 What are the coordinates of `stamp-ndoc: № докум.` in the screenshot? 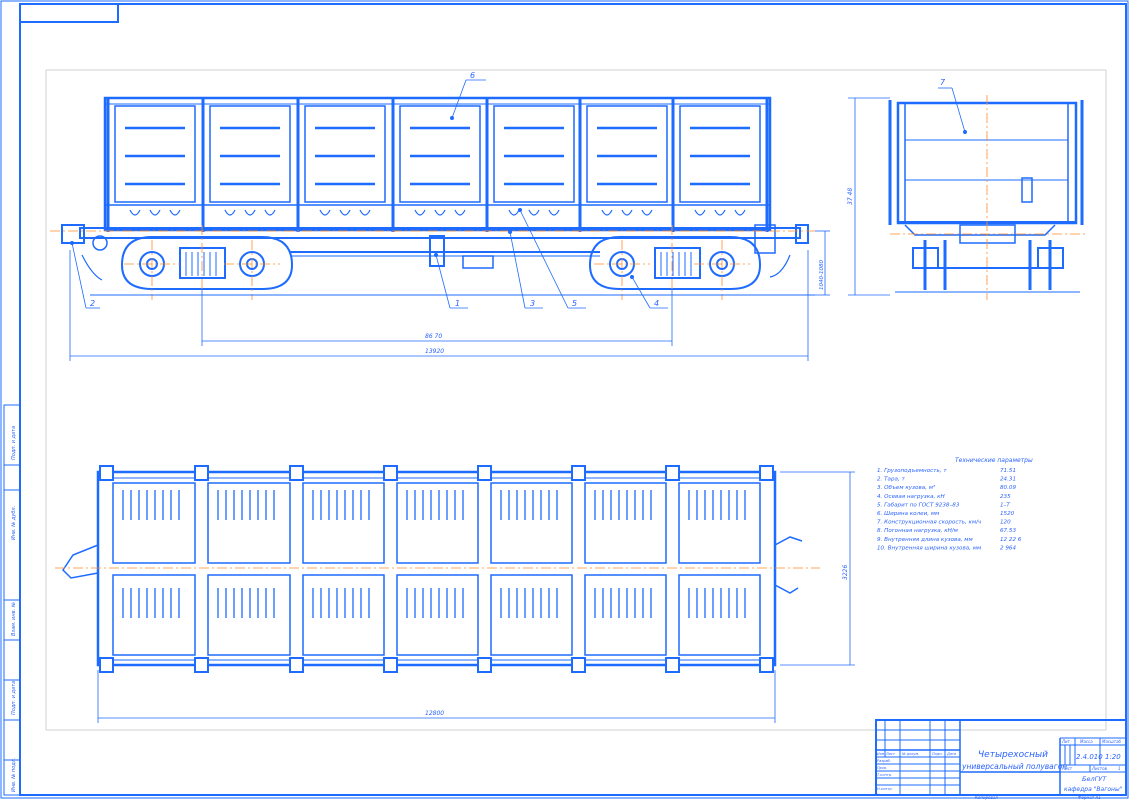 It's located at (910, 754).